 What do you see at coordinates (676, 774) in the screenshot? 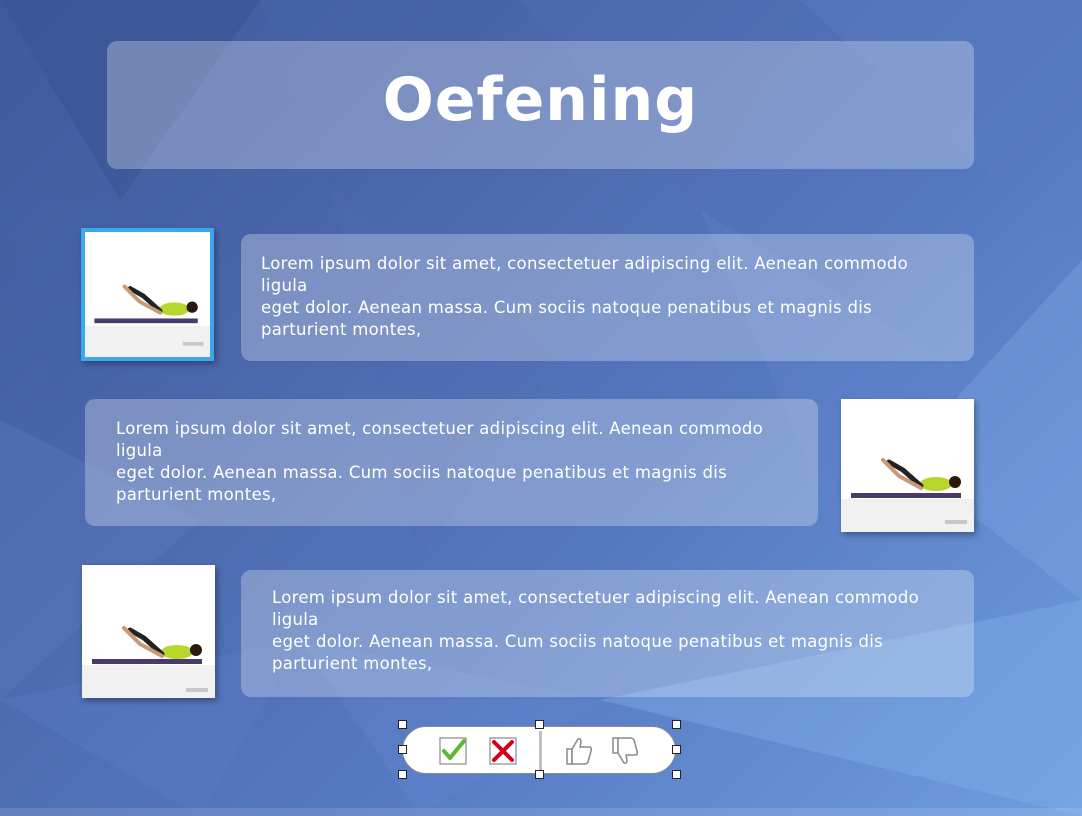
I see `resize-handle-bottom-right` at bounding box center [676, 774].